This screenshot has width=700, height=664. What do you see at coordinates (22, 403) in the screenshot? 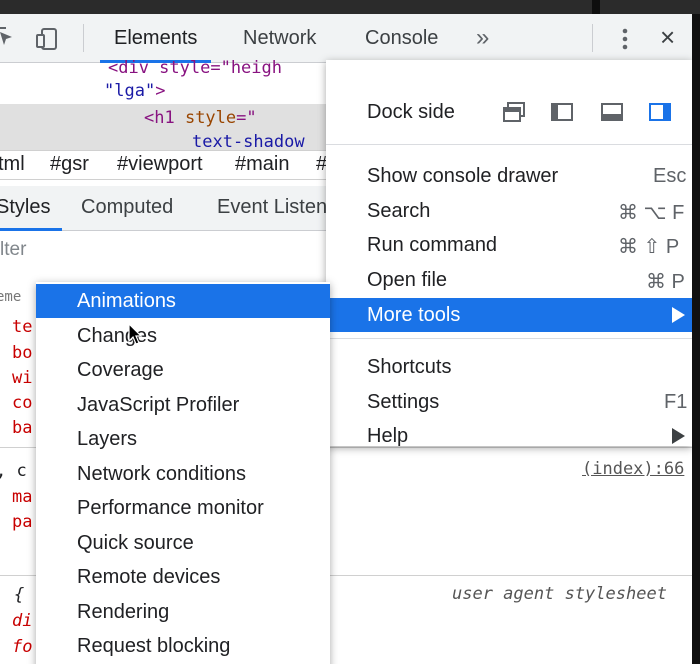
I see `style-prop: co` at bounding box center [22, 403].